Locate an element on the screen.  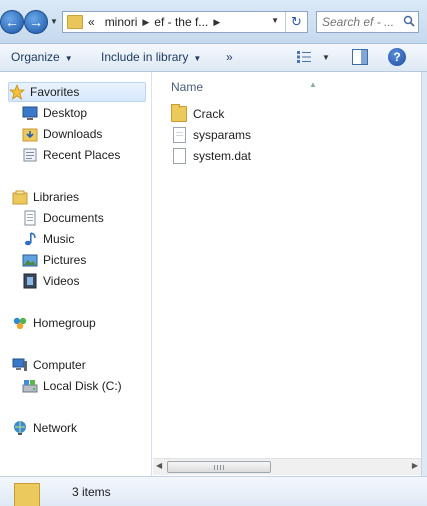
sidebar-item-favorites: Favorites is located at coordinates (77, 92).